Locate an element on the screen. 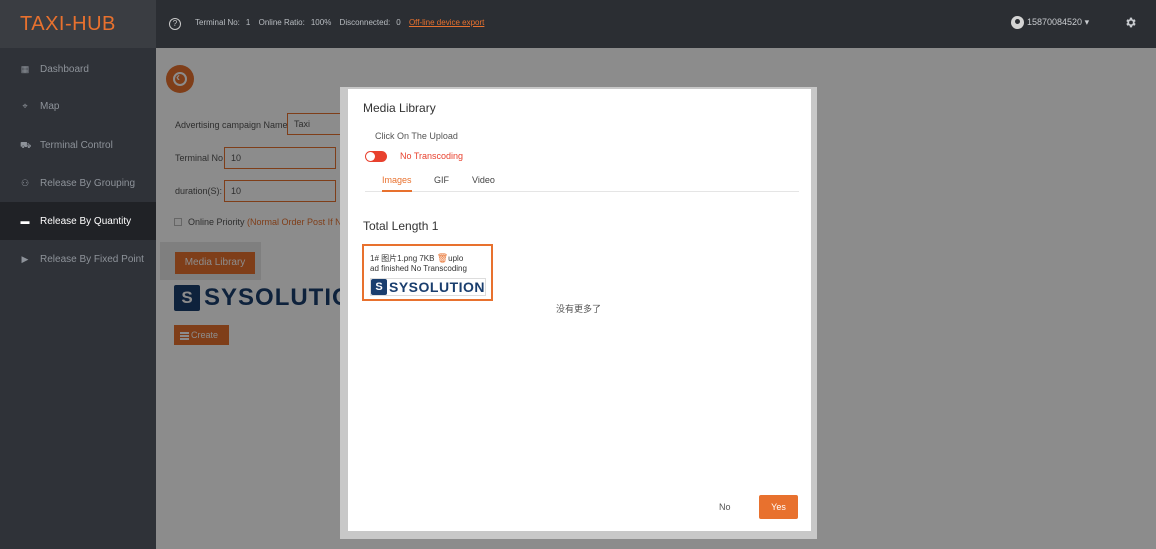  sidebar-item-label: Map is located at coordinates (50, 106).